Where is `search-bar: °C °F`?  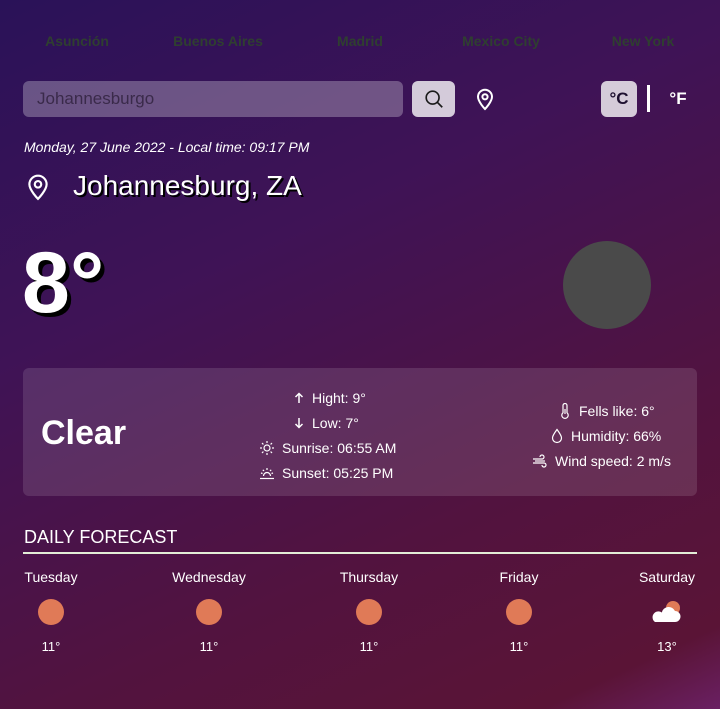 search-bar: °C °F is located at coordinates (360, 99).